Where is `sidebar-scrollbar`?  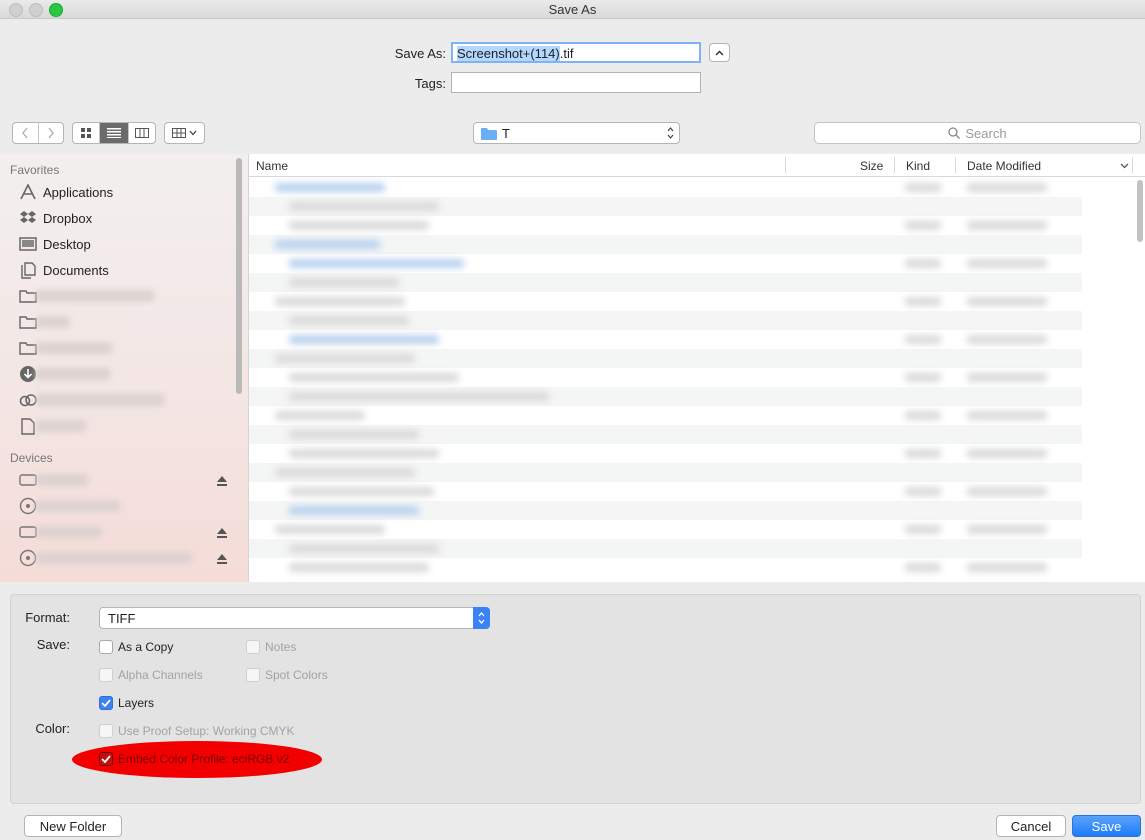 sidebar-scrollbar is located at coordinates (239, 276).